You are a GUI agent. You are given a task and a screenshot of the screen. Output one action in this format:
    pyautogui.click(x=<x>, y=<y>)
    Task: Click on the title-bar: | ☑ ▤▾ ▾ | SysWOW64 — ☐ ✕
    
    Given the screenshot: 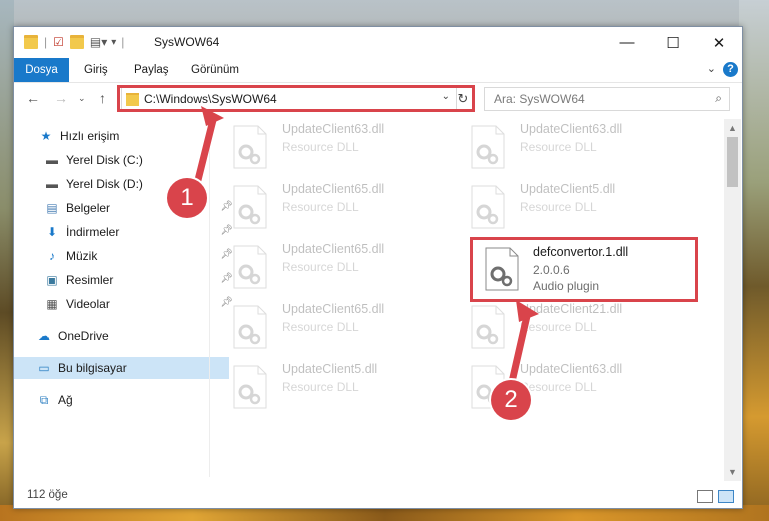 What is the action you would take?
    pyautogui.click(x=378, y=42)
    